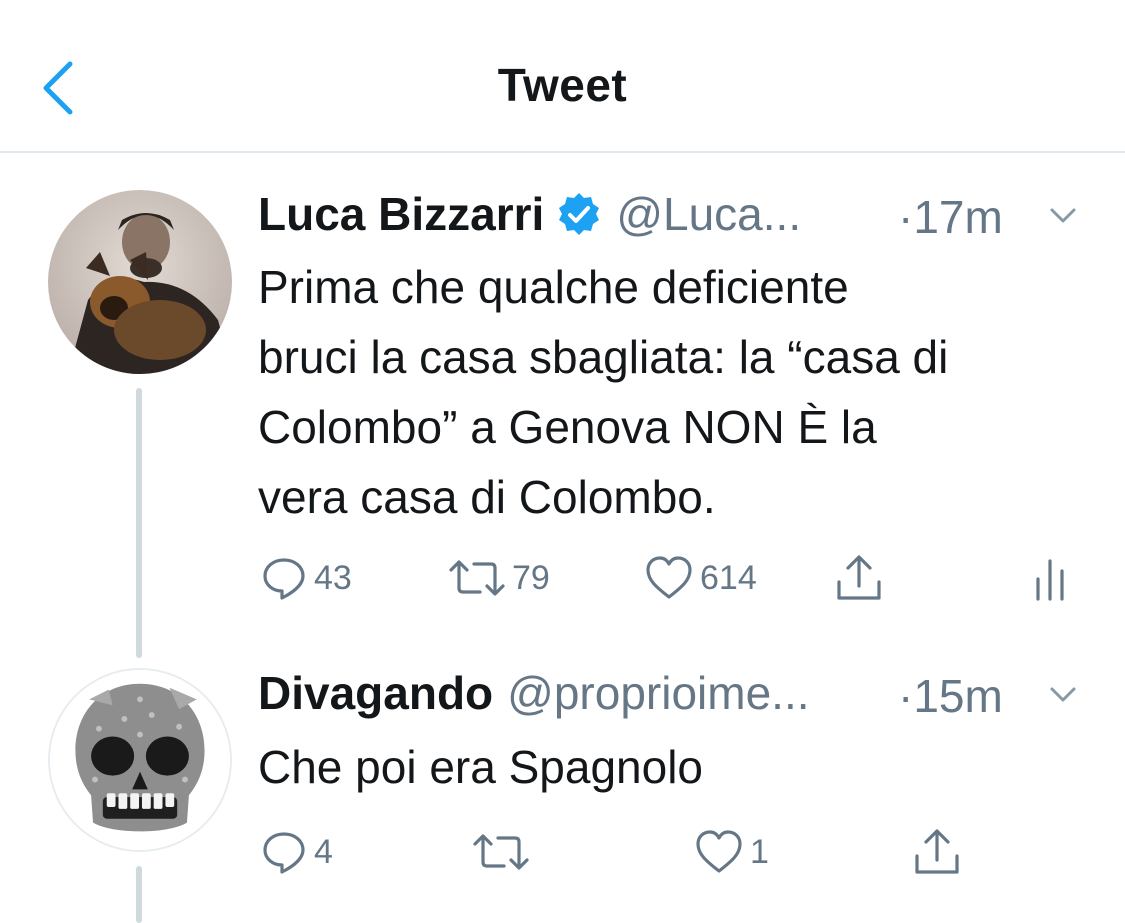 Image resolution: width=1125 pixels, height=923 pixels. What do you see at coordinates (728, 577) in the screenshot?
I see `like-count: 614` at bounding box center [728, 577].